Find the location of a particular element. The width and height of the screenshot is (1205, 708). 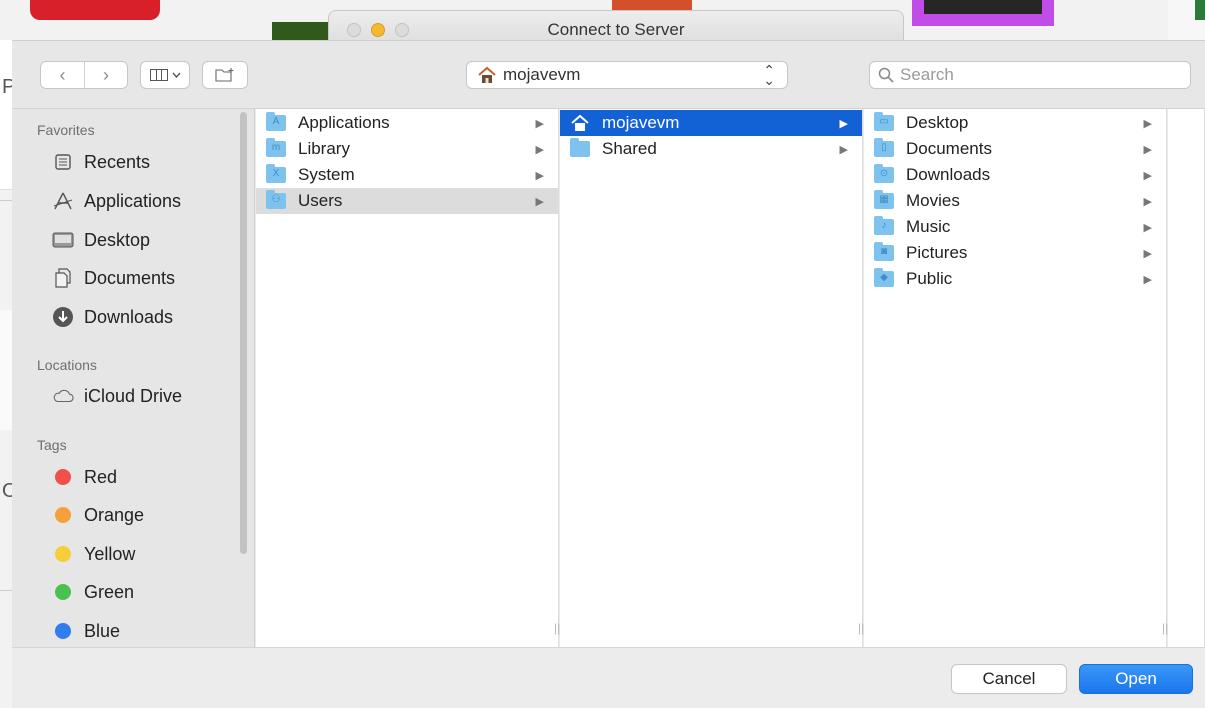

chevron-left-icon: ‹ is located at coordinates (62, 74).